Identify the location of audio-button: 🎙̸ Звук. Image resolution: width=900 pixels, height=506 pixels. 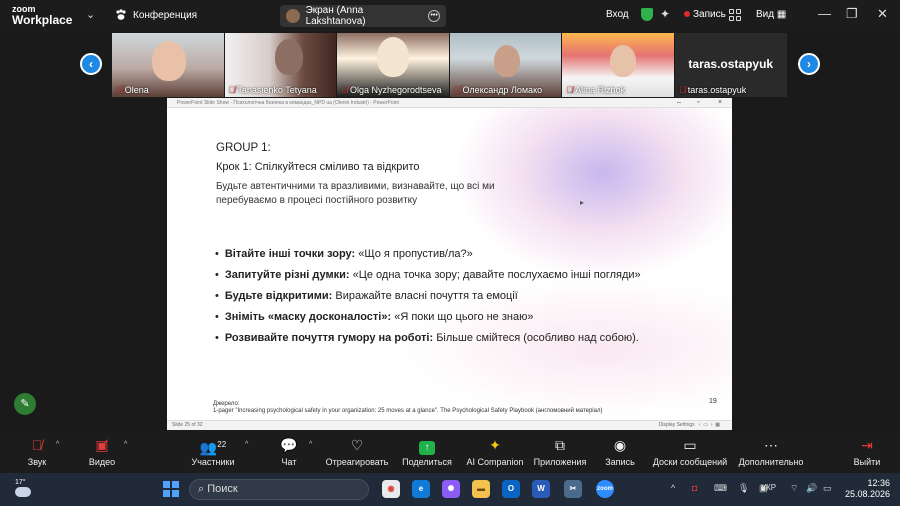
(37, 451).